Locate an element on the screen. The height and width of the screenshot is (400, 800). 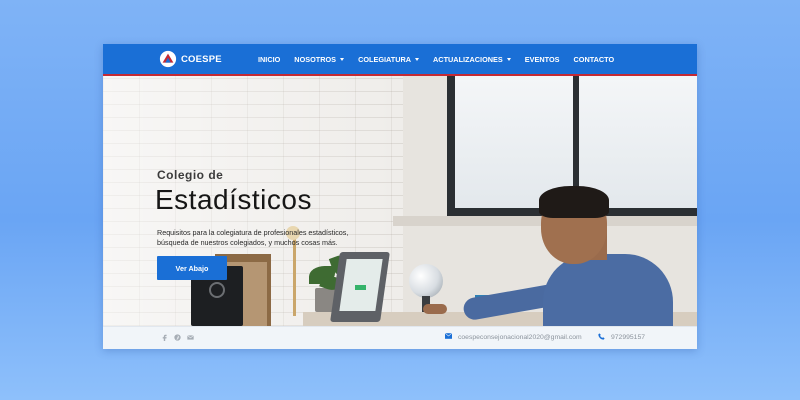
contact-email-text: coespeconsejonacional2020@gmail.com is located at coordinates (520, 337).